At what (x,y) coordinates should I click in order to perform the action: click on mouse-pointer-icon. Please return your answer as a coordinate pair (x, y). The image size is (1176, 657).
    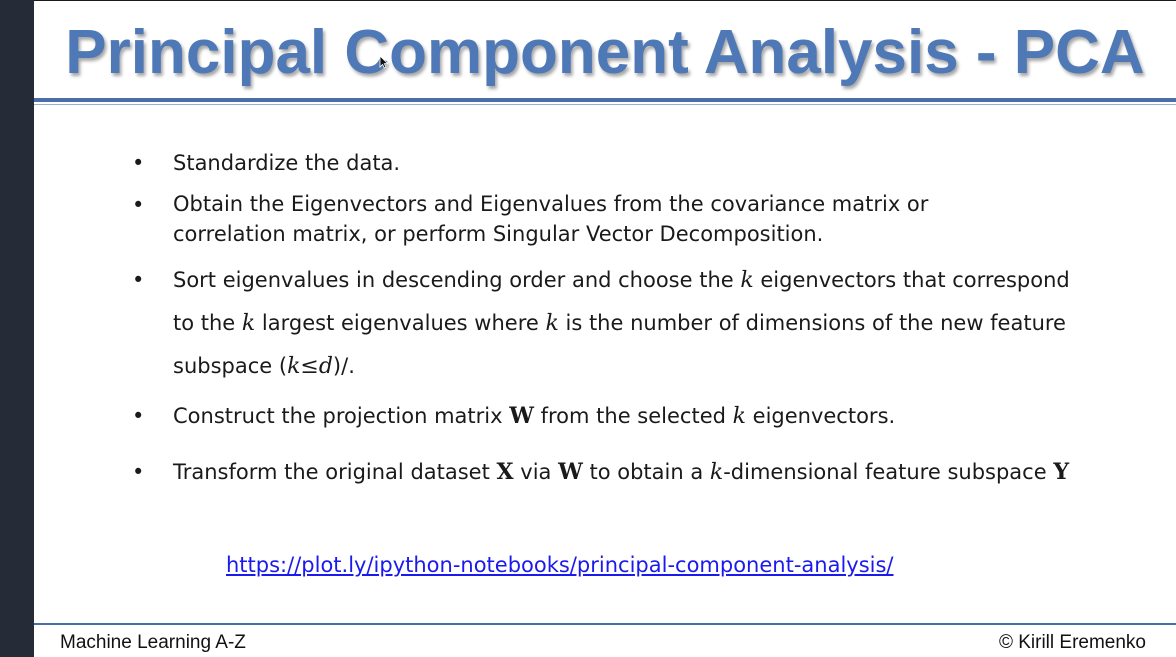
    Looking at the image, I should click on (384, 62).